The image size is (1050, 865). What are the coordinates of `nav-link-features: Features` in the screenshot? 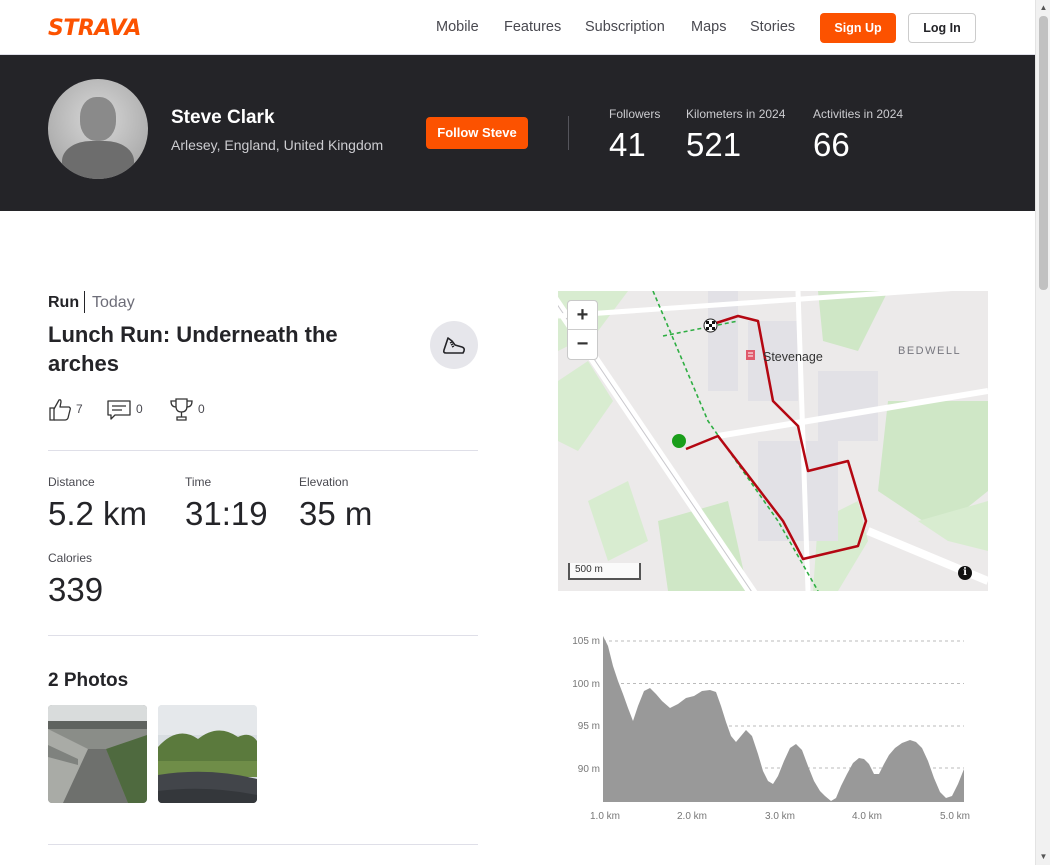 It's located at (532, 27).